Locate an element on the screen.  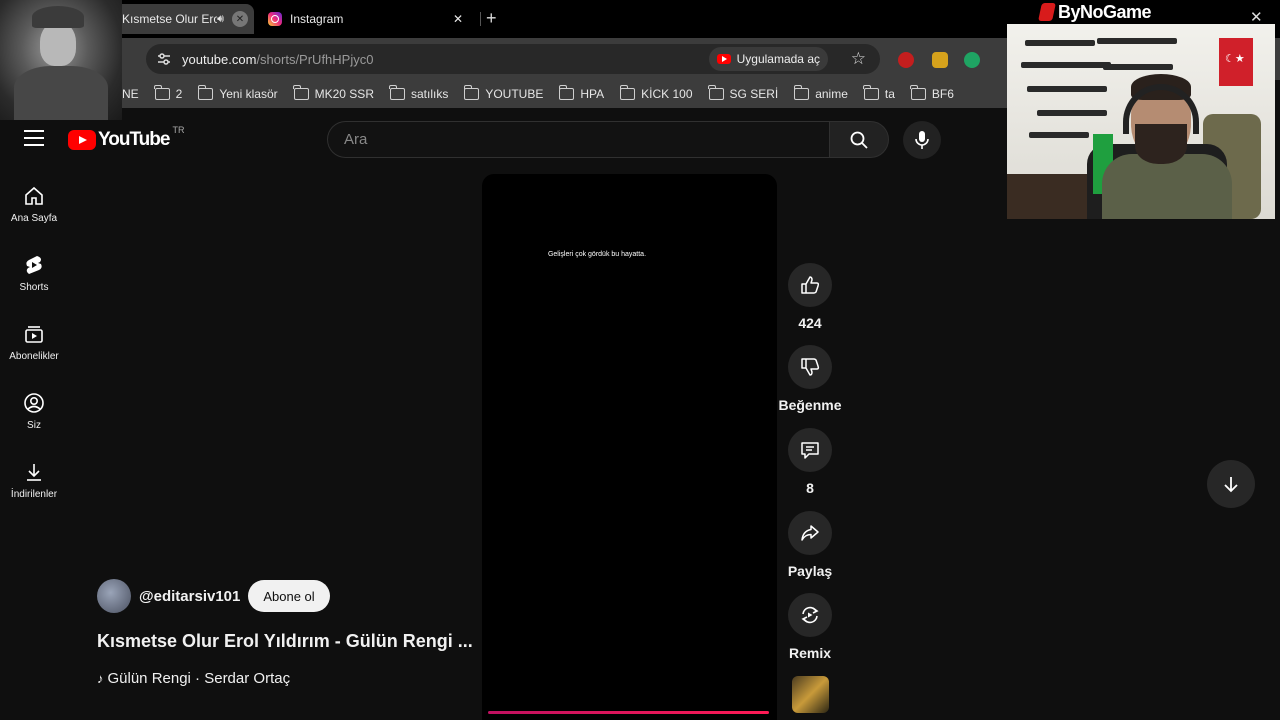
site-settings-icon is located at coordinates (164, 59).